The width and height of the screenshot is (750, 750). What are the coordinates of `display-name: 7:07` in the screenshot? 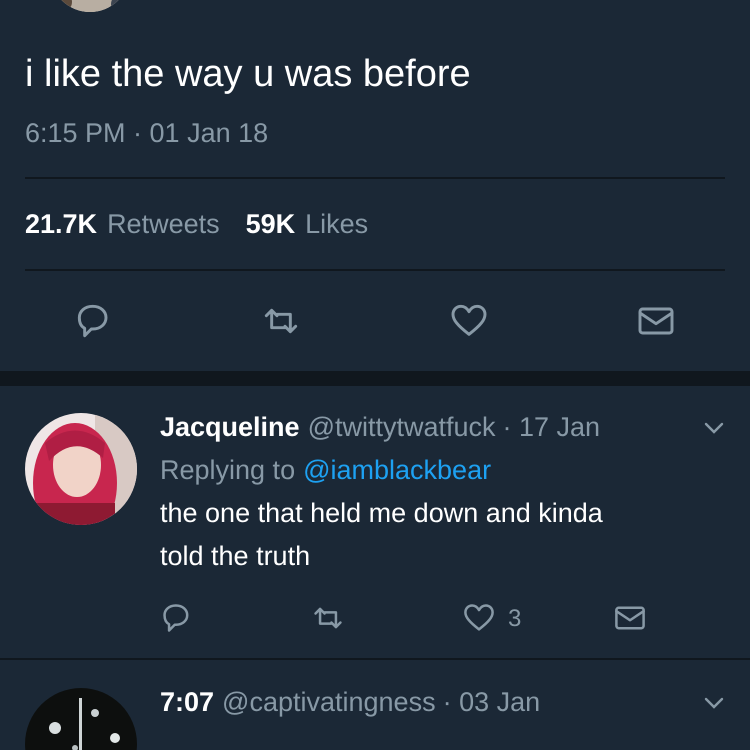 It's located at (187, 702).